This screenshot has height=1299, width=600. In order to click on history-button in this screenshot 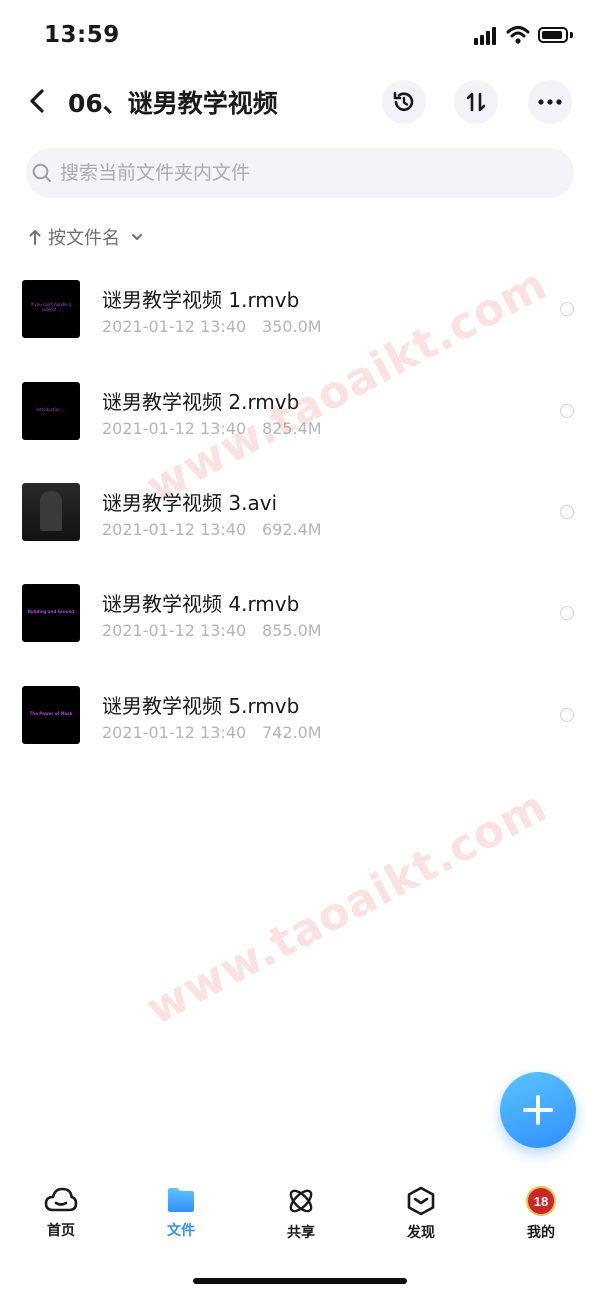, I will do `click(404, 102)`.